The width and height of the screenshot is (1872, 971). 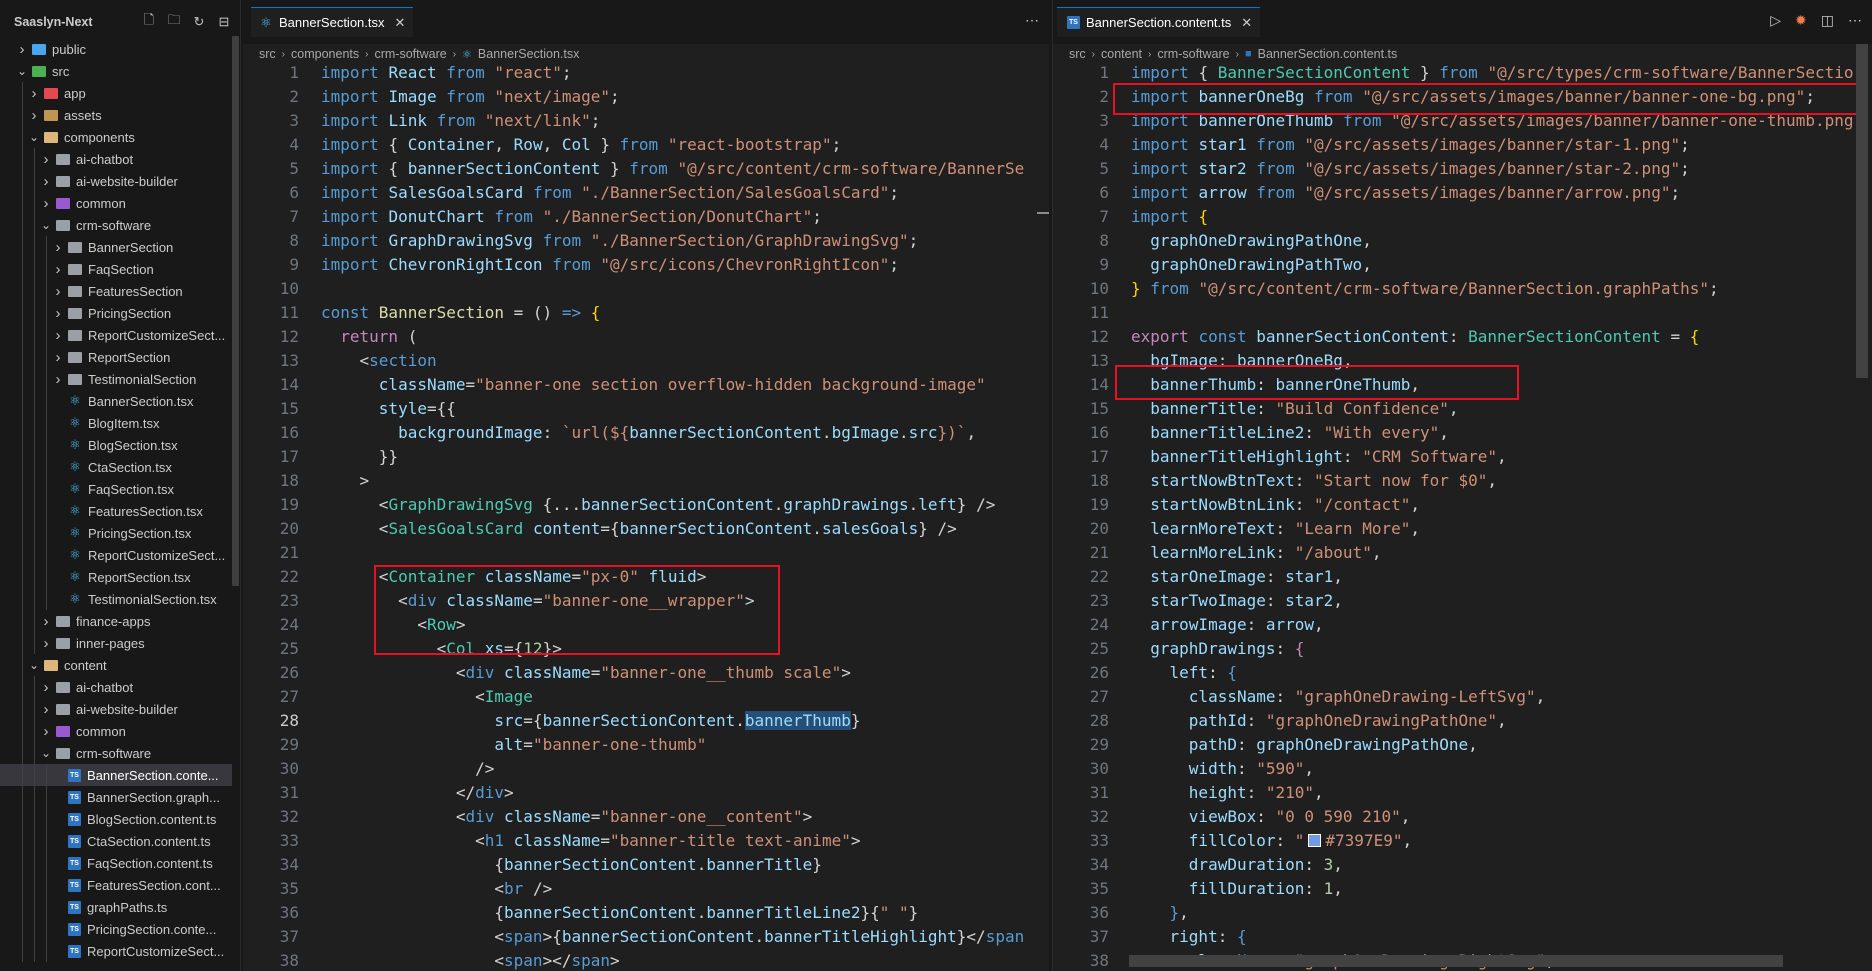 What do you see at coordinates (116, 49) in the screenshot?
I see `tree-folder: › public` at bounding box center [116, 49].